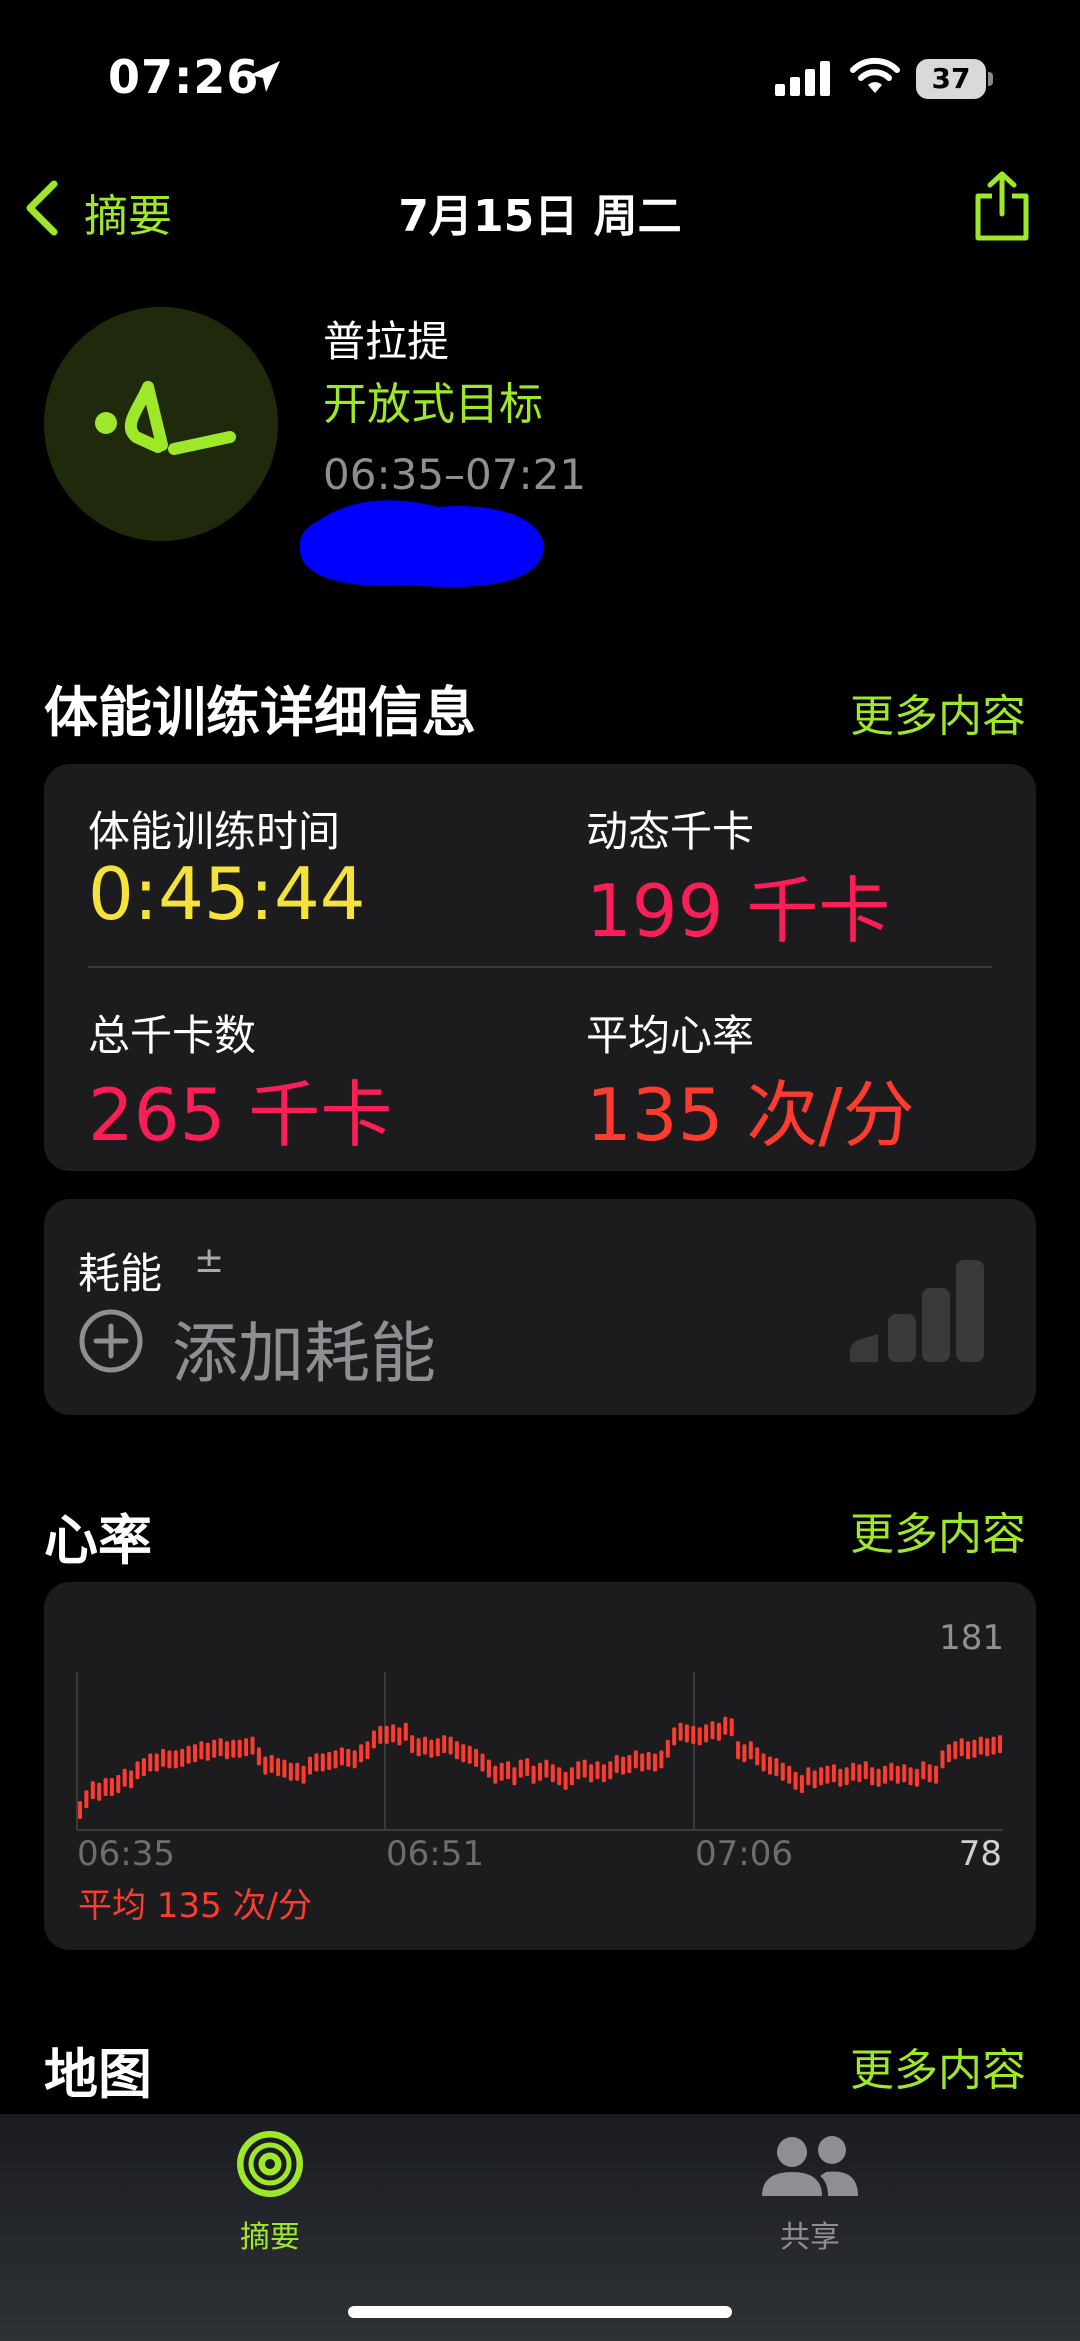 This screenshot has height=2341, width=1080. I want to click on map-more-link: 更多内容, so click(938, 2066).